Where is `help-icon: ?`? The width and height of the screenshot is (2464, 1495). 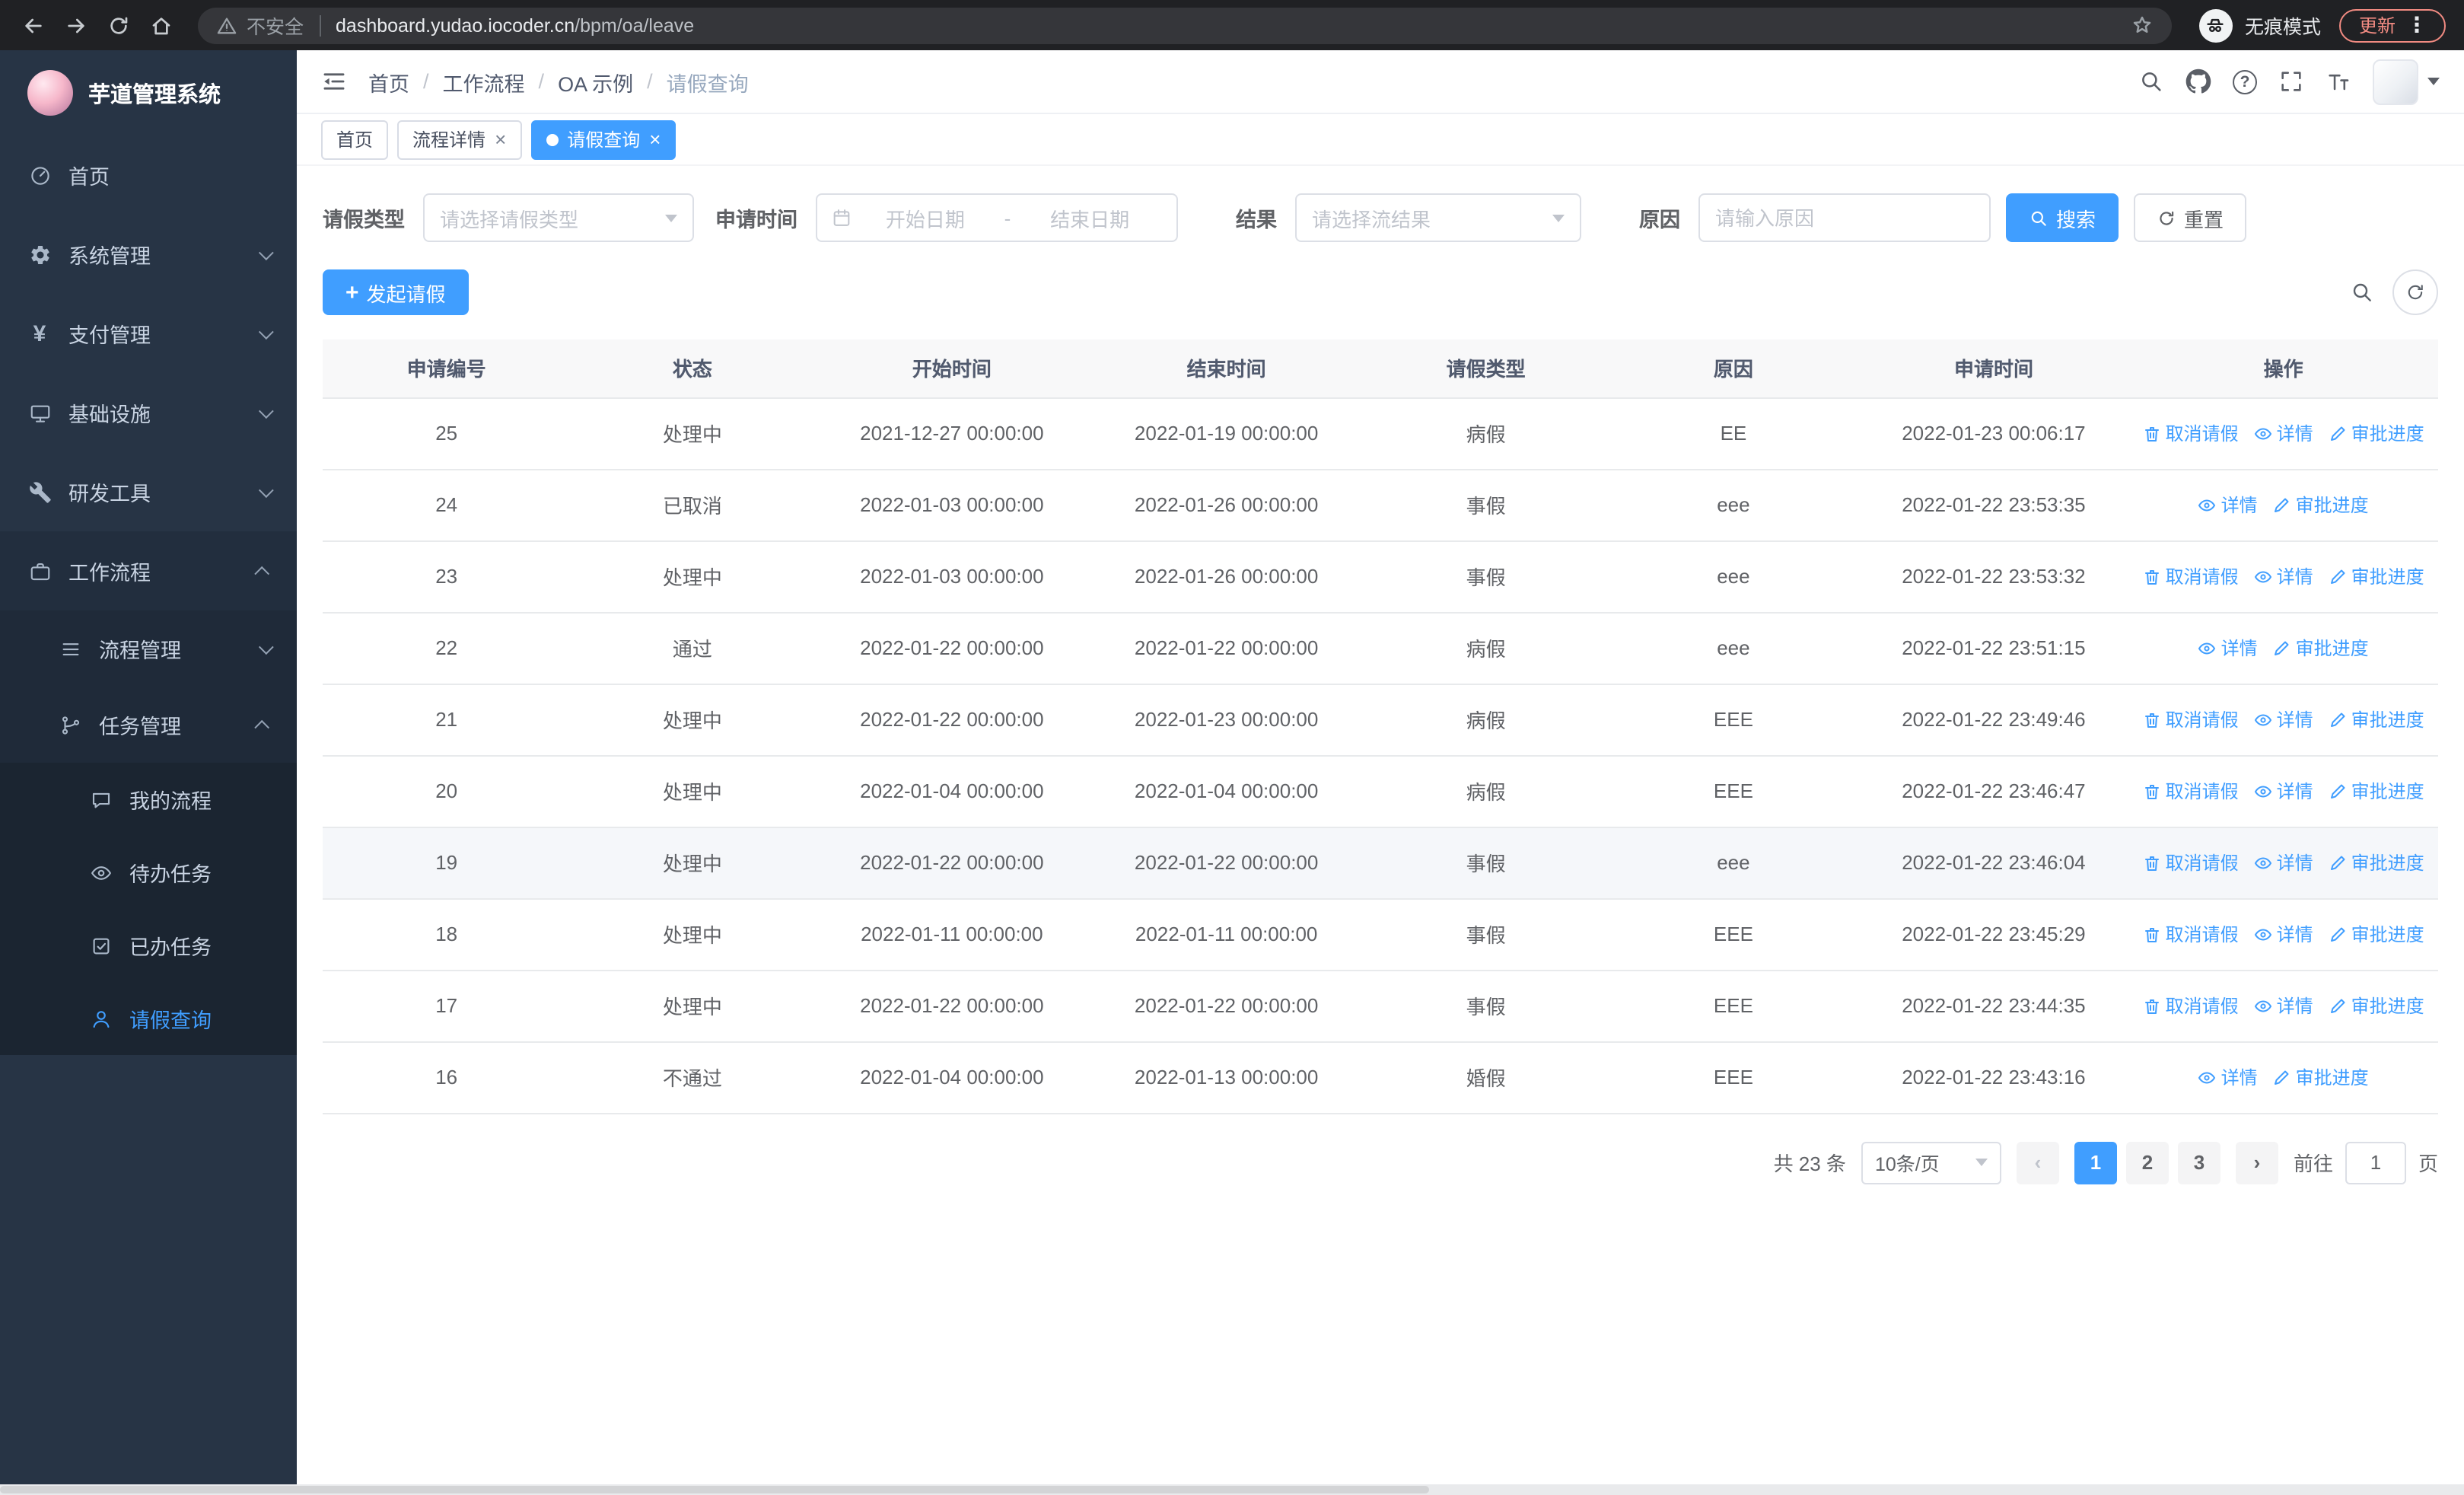
help-icon: ? is located at coordinates (2245, 82).